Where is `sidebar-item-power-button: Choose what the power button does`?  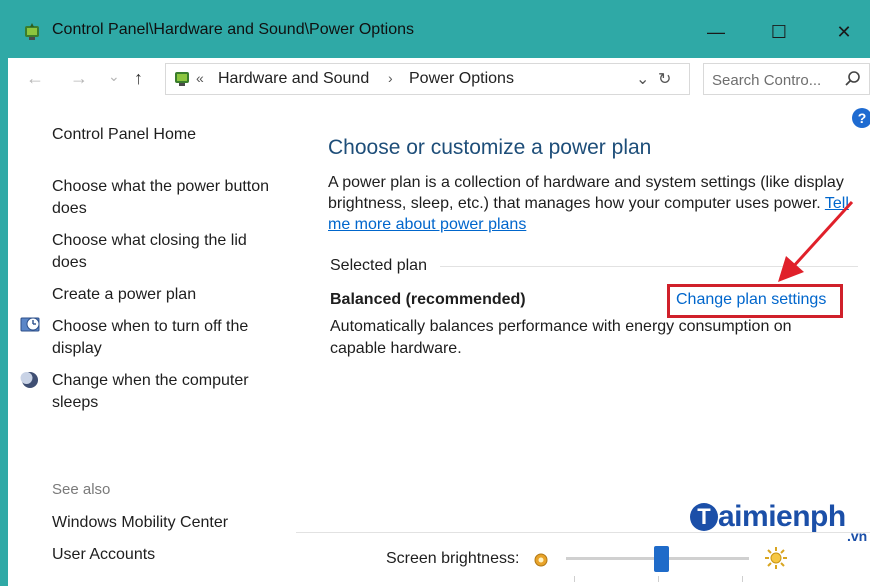
sidebar-item-power-button: Choose what the power button does is located at coordinates (172, 198).